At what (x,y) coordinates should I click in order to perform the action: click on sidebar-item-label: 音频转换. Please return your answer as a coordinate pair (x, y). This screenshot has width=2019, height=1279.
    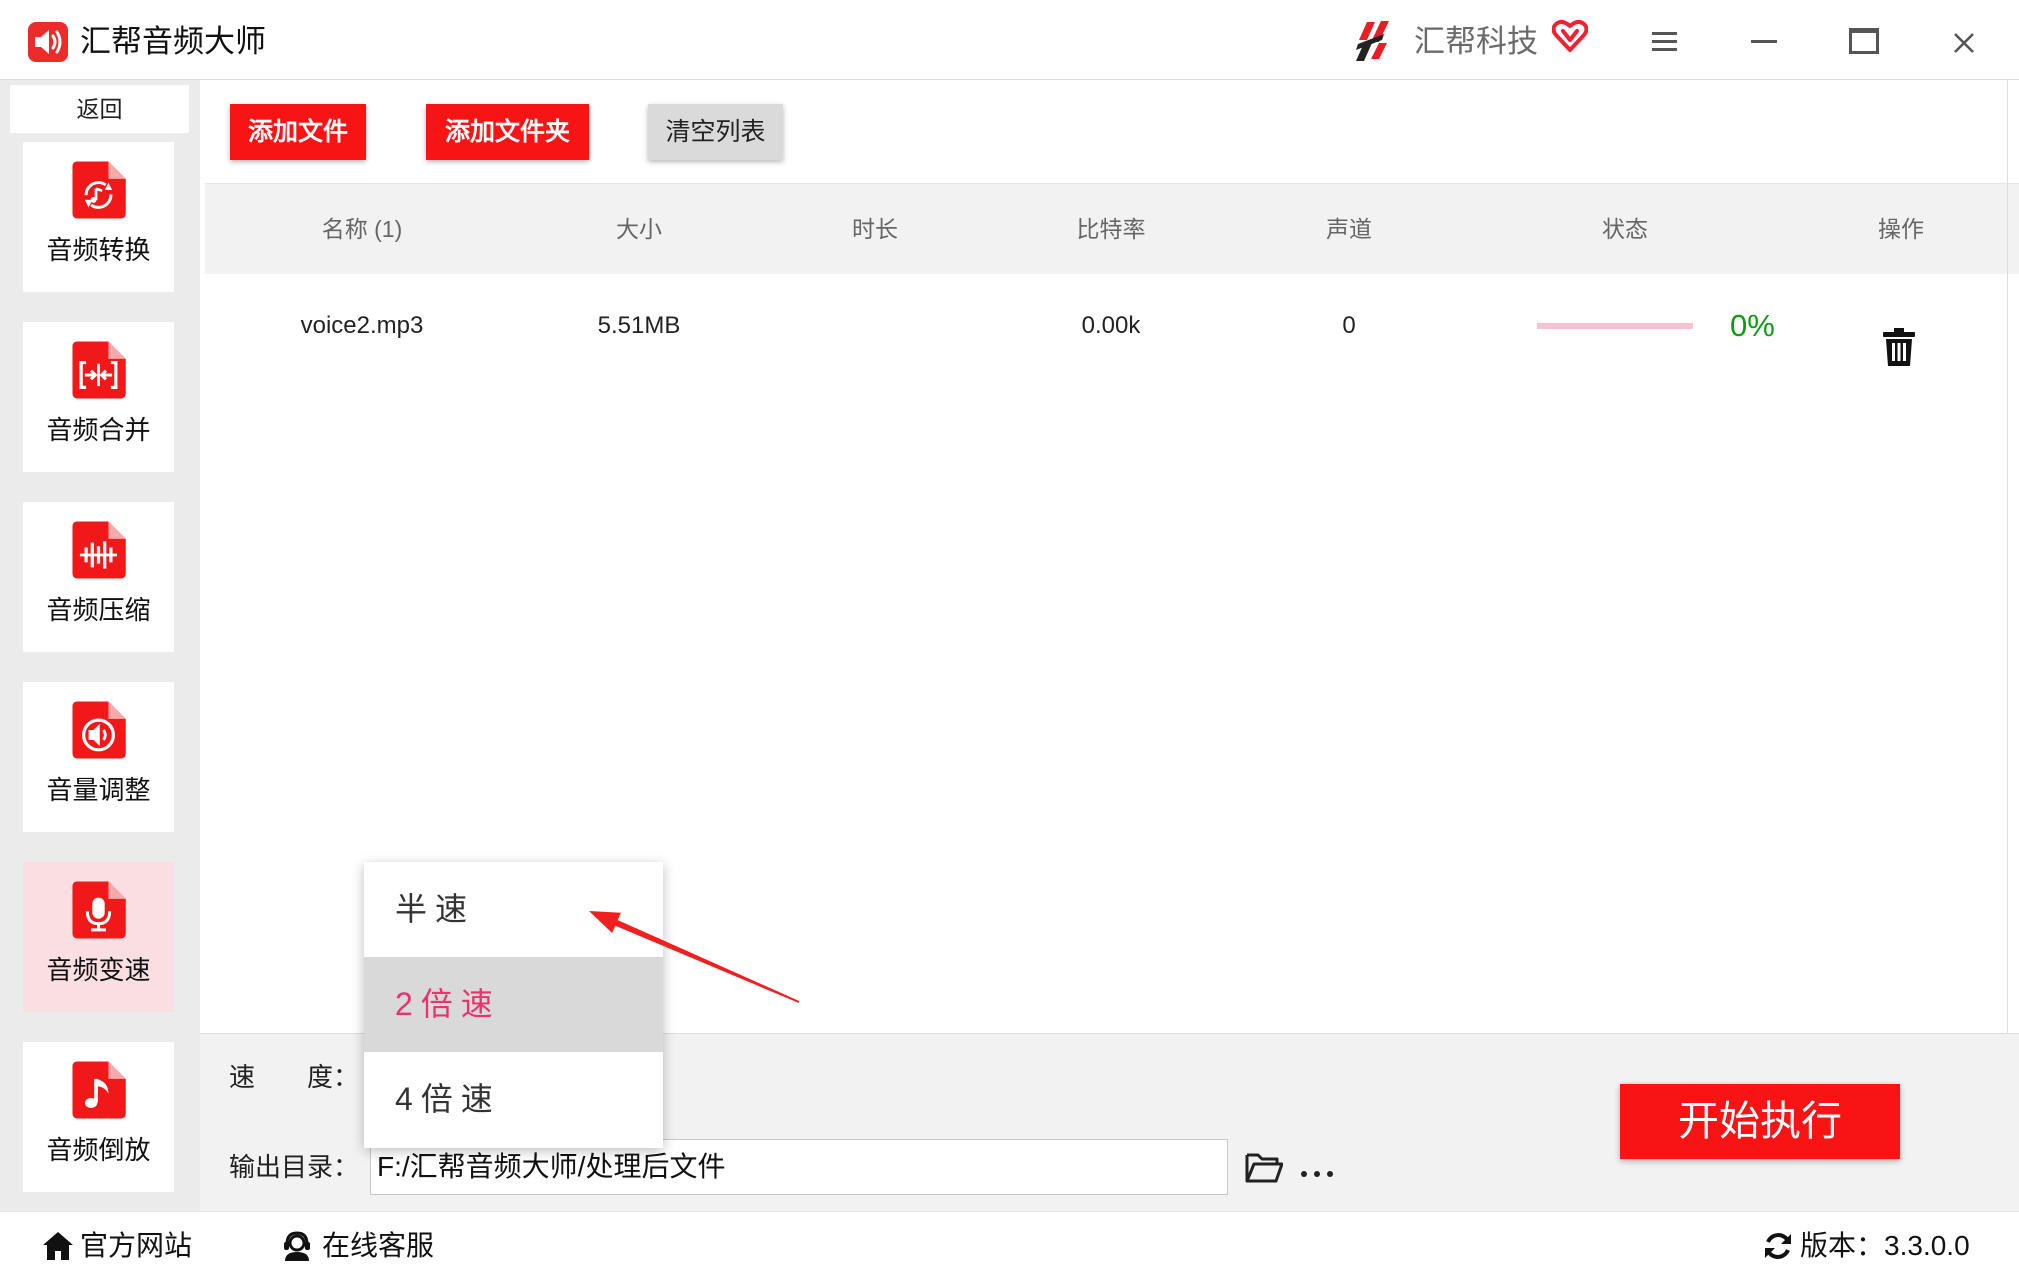
    Looking at the image, I should click on (98, 250).